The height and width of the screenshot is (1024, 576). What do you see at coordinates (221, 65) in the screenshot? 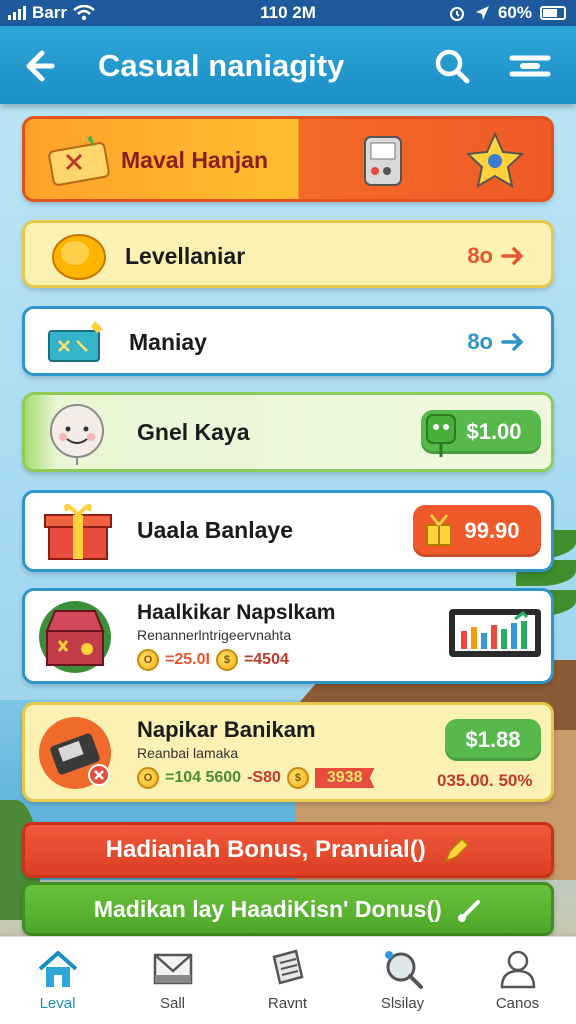
I see `page-title: Casual naniagity` at bounding box center [221, 65].